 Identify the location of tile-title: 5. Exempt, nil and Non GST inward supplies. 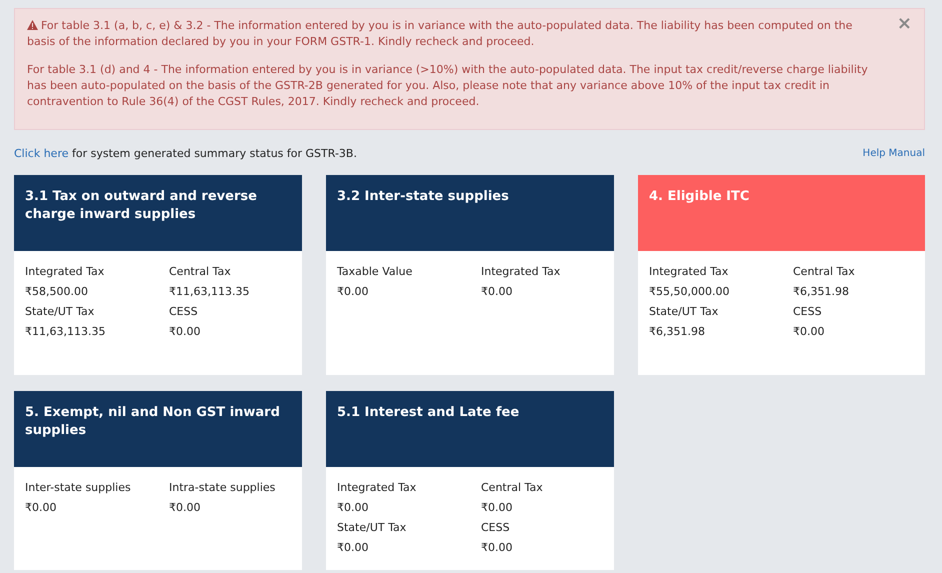
(158, 429).